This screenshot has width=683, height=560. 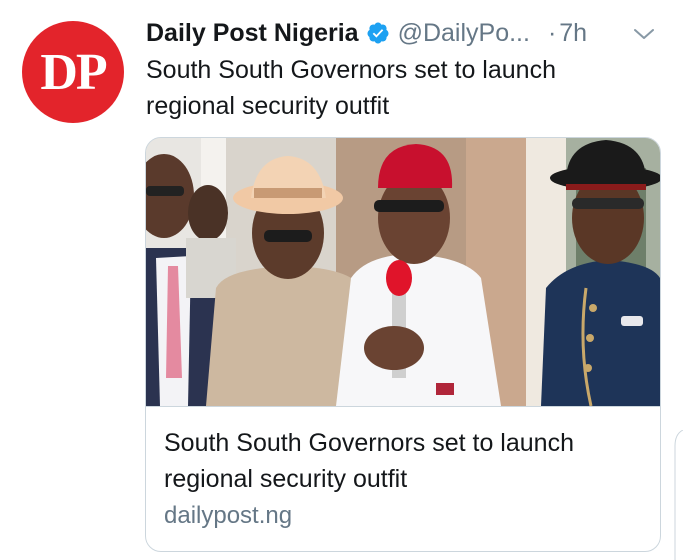 I want to click on chevron-down-icon, so click(x=644, y=34).